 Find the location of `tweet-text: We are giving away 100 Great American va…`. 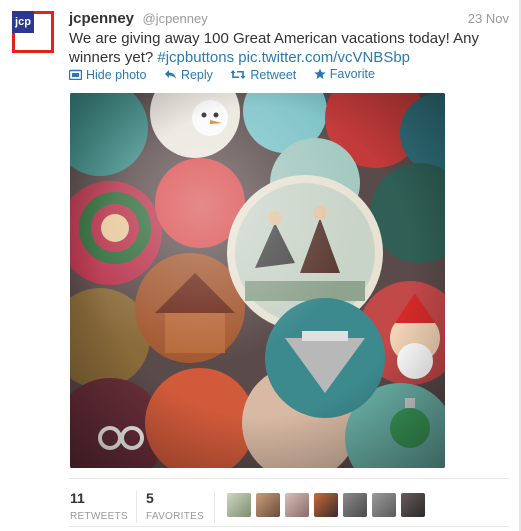

tweet-text: We are giving away 100 Great American va… is located at coordinates (291, 48).